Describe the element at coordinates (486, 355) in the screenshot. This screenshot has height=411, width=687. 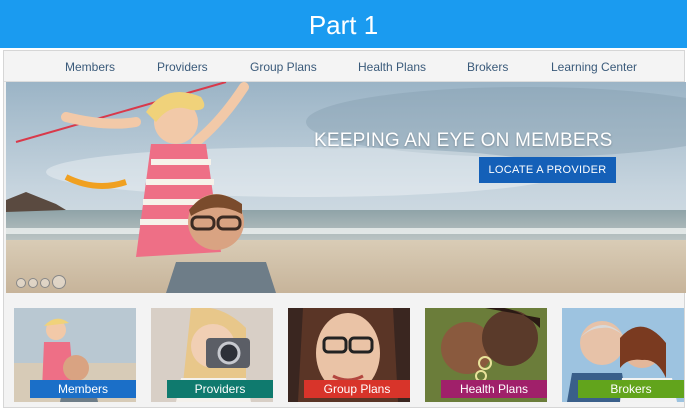
I see `tile-health-plans: Health Plans` at that location.